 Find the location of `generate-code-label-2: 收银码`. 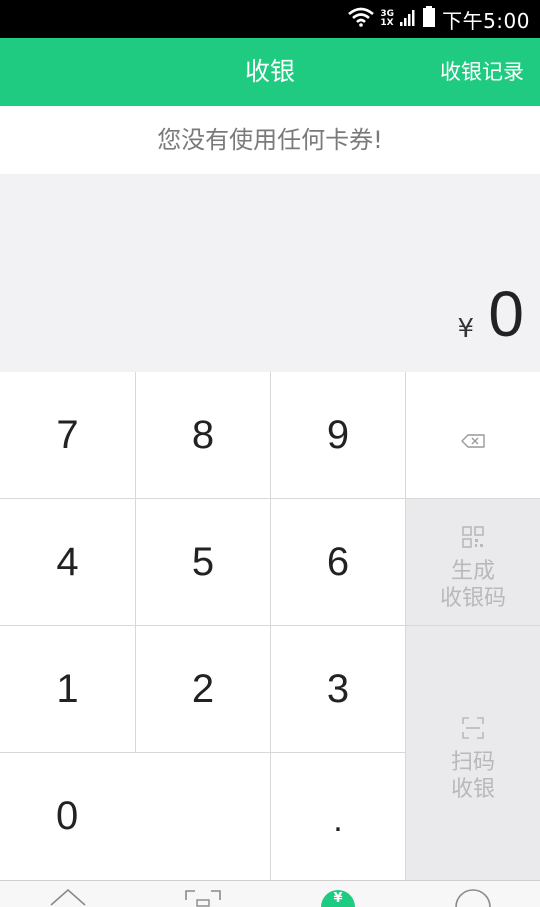

generate-code-label-2: 收银码 is located at coordinates (472, 598).